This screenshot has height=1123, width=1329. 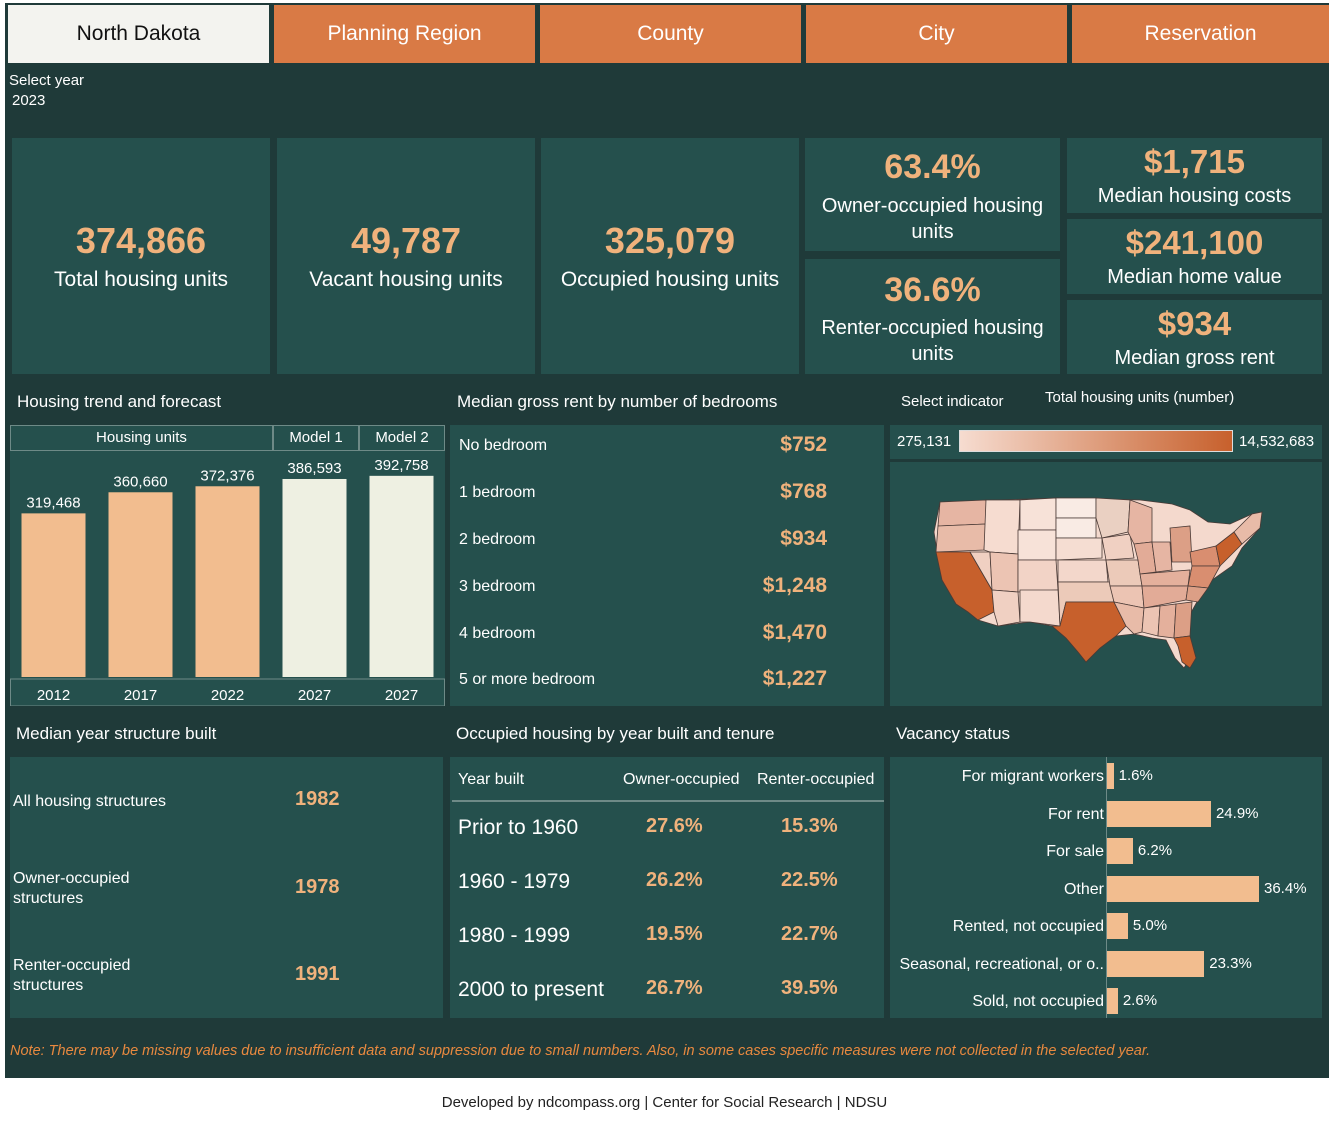 What do you see at coordinates (47, 80) in the screenshot?
I see `year-filter-label: Select year` at bounding box center [47, 80].